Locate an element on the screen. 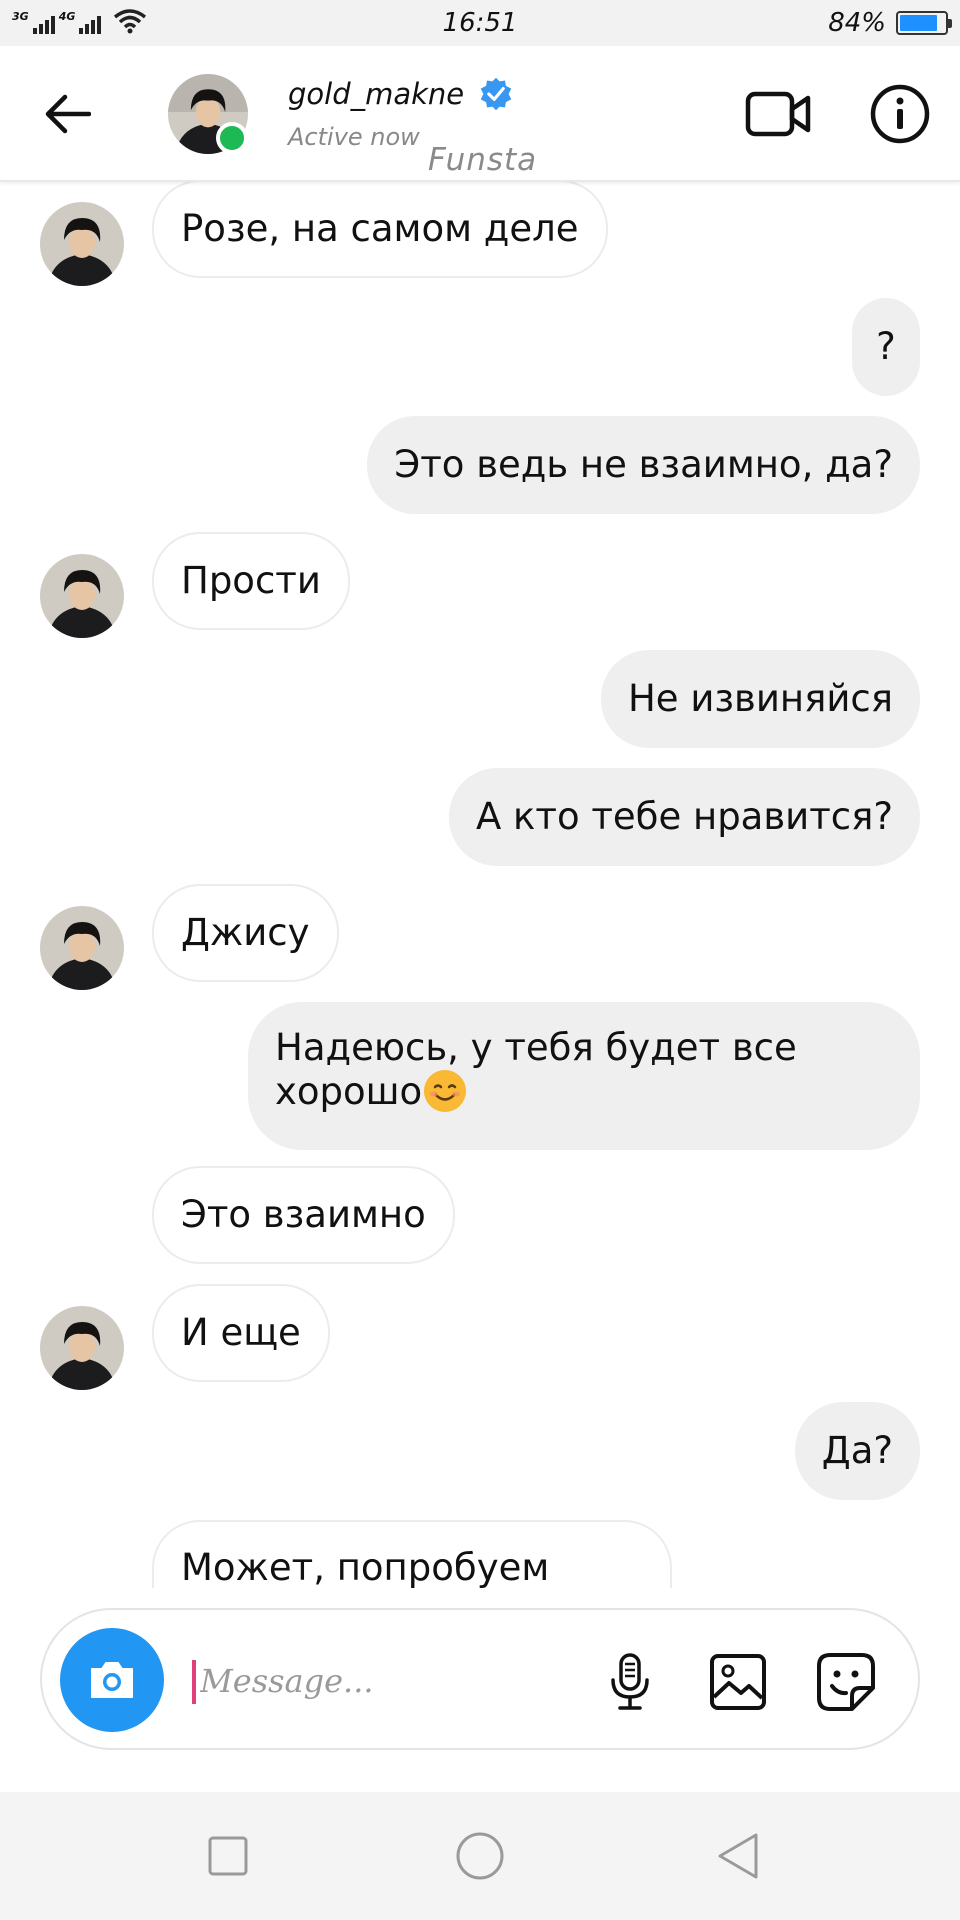 This screenshot has height=1920, width=960. username: gold_makne is located at coordinates (376, 94).